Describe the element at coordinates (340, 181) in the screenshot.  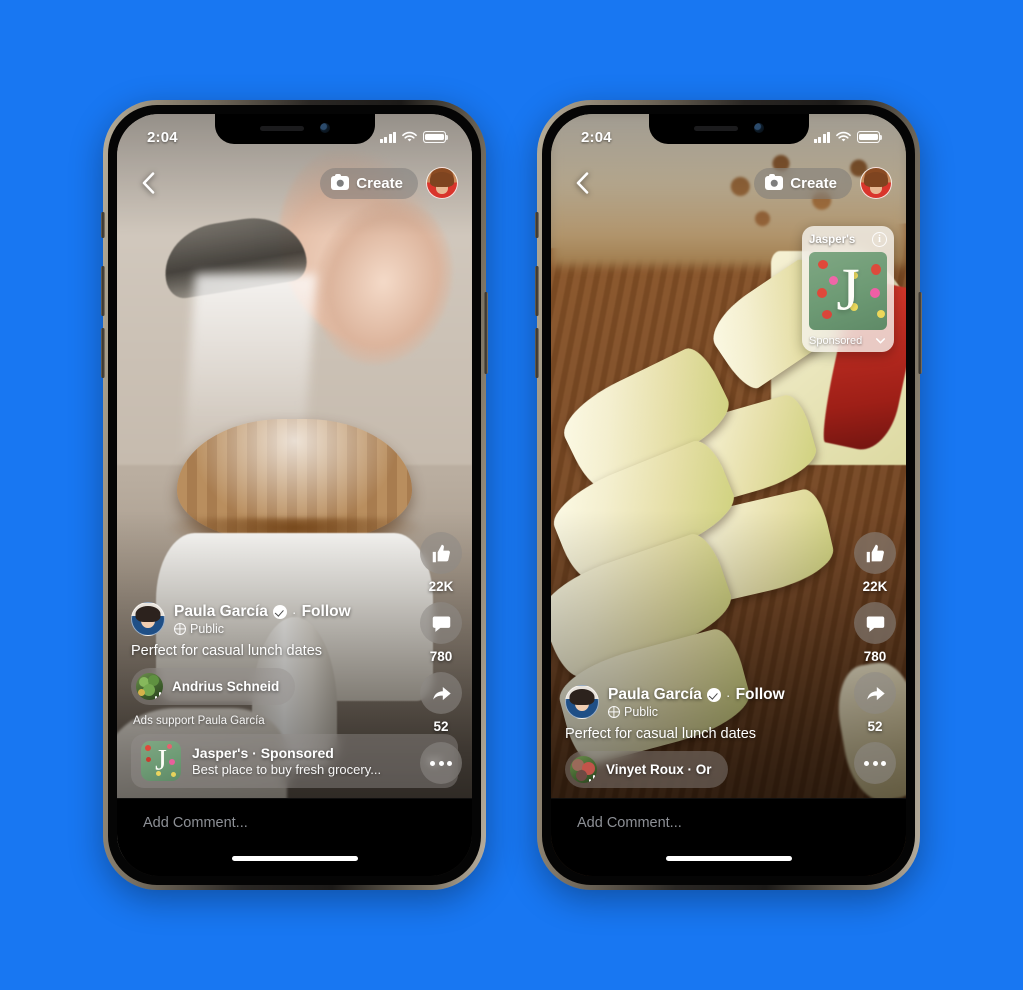
I see `camera-icon` at that location.